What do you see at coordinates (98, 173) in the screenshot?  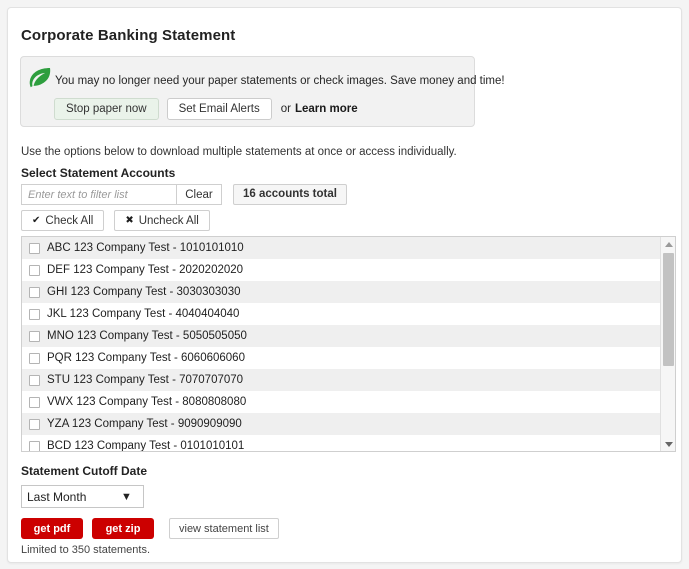 I see `select-accounts-label: Select Statement Accounts` at bounding box center [98, 173].